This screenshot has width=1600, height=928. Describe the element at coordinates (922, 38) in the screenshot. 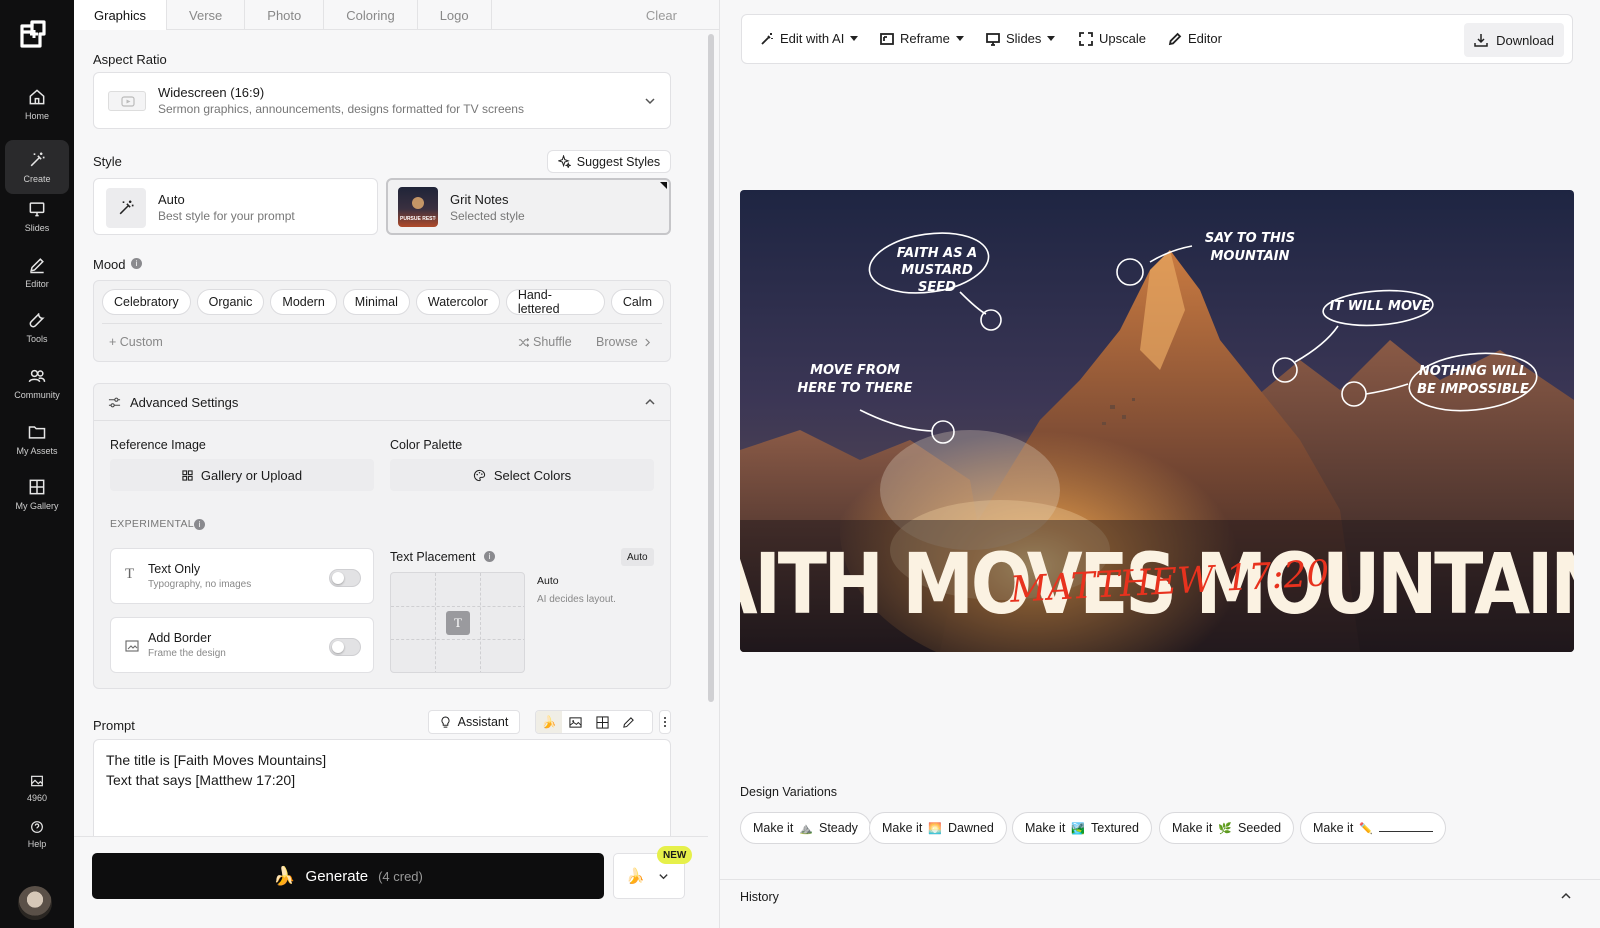

I see `reframe-button: Reframe` at that location.